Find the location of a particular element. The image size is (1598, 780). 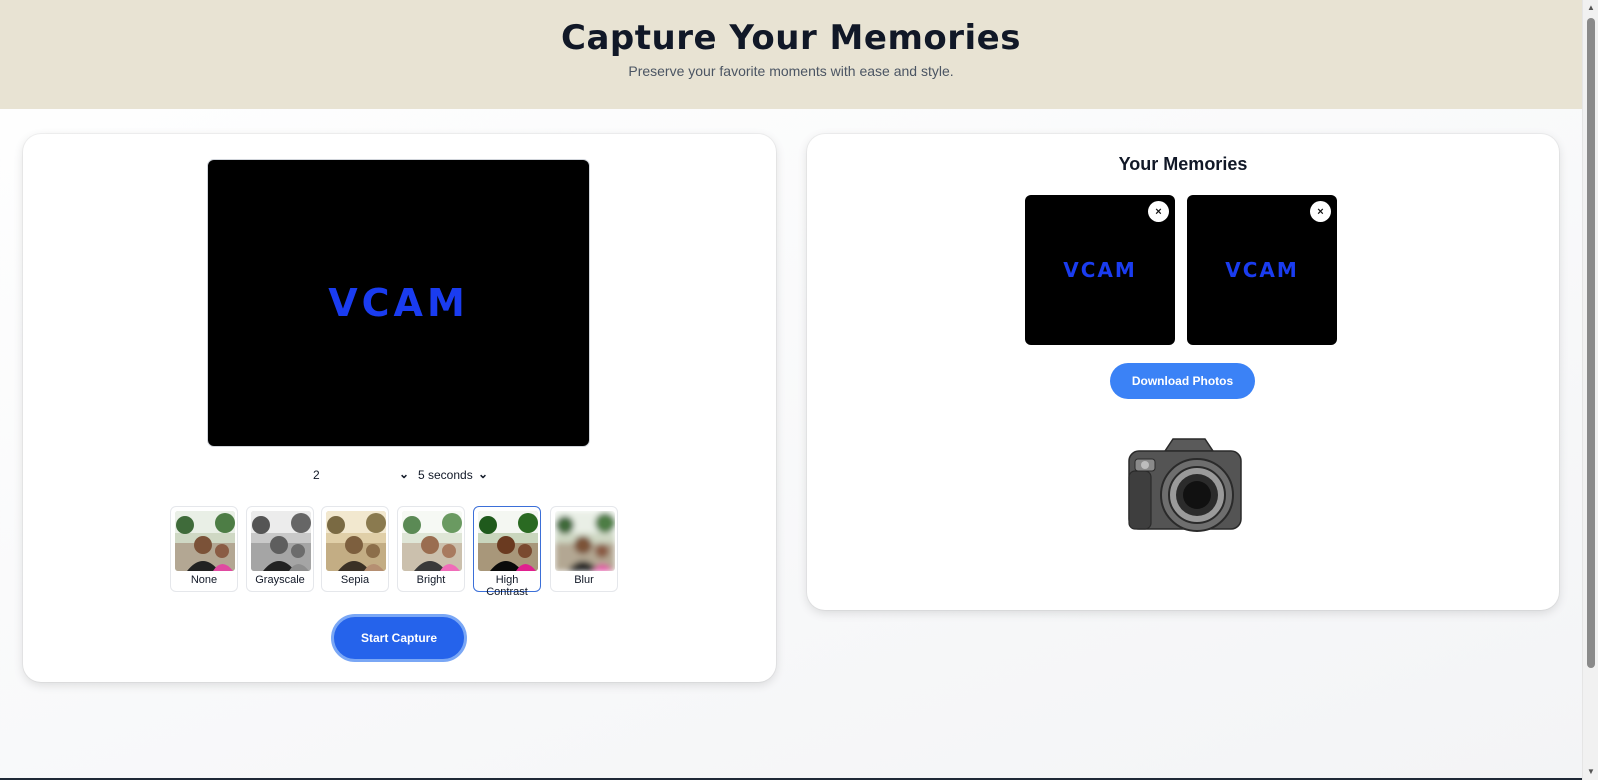

filter-blur: Blur is located at coordinates (584, 549).